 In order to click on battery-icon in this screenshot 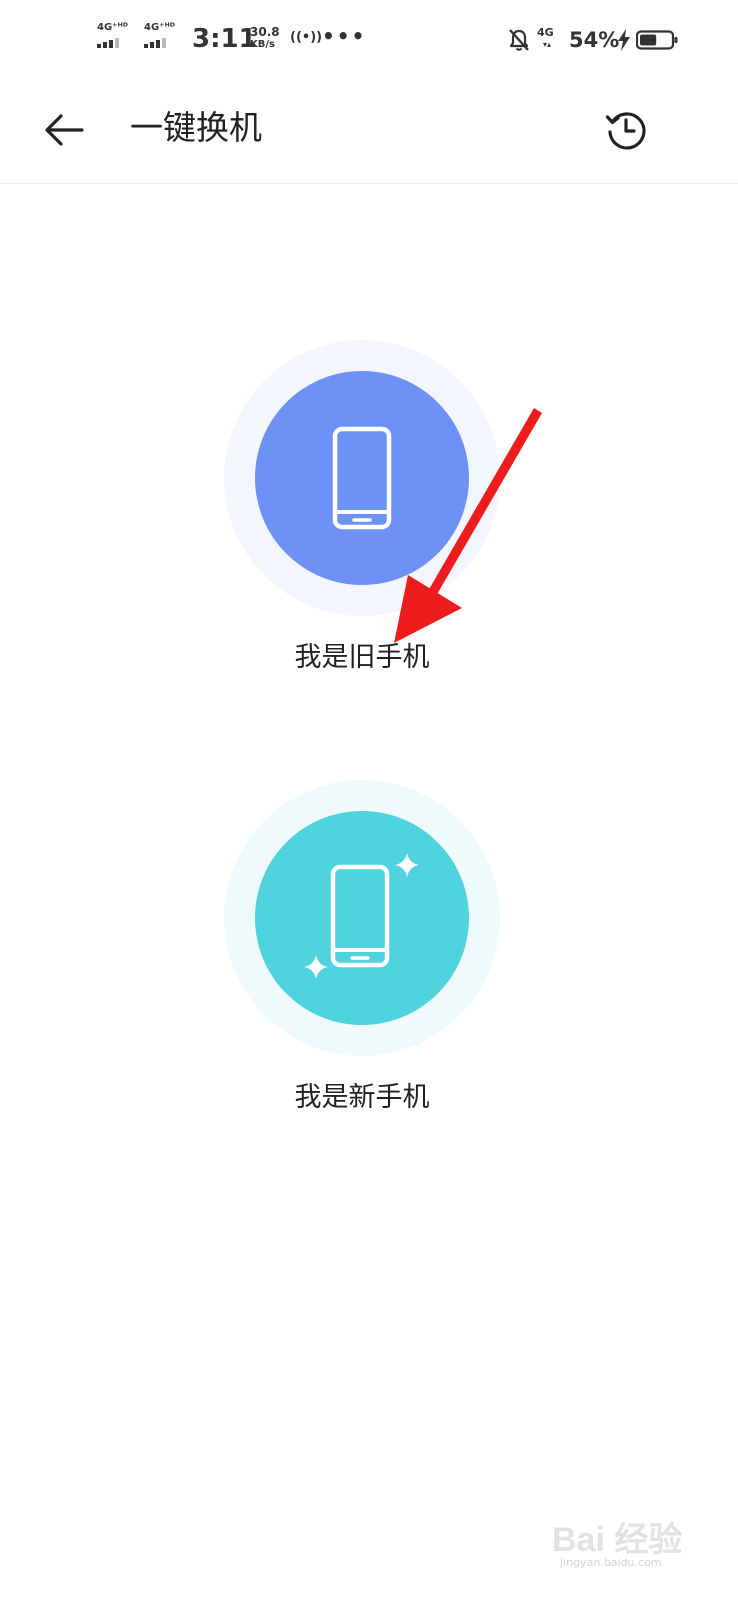, I will do `click(657, 40)`.